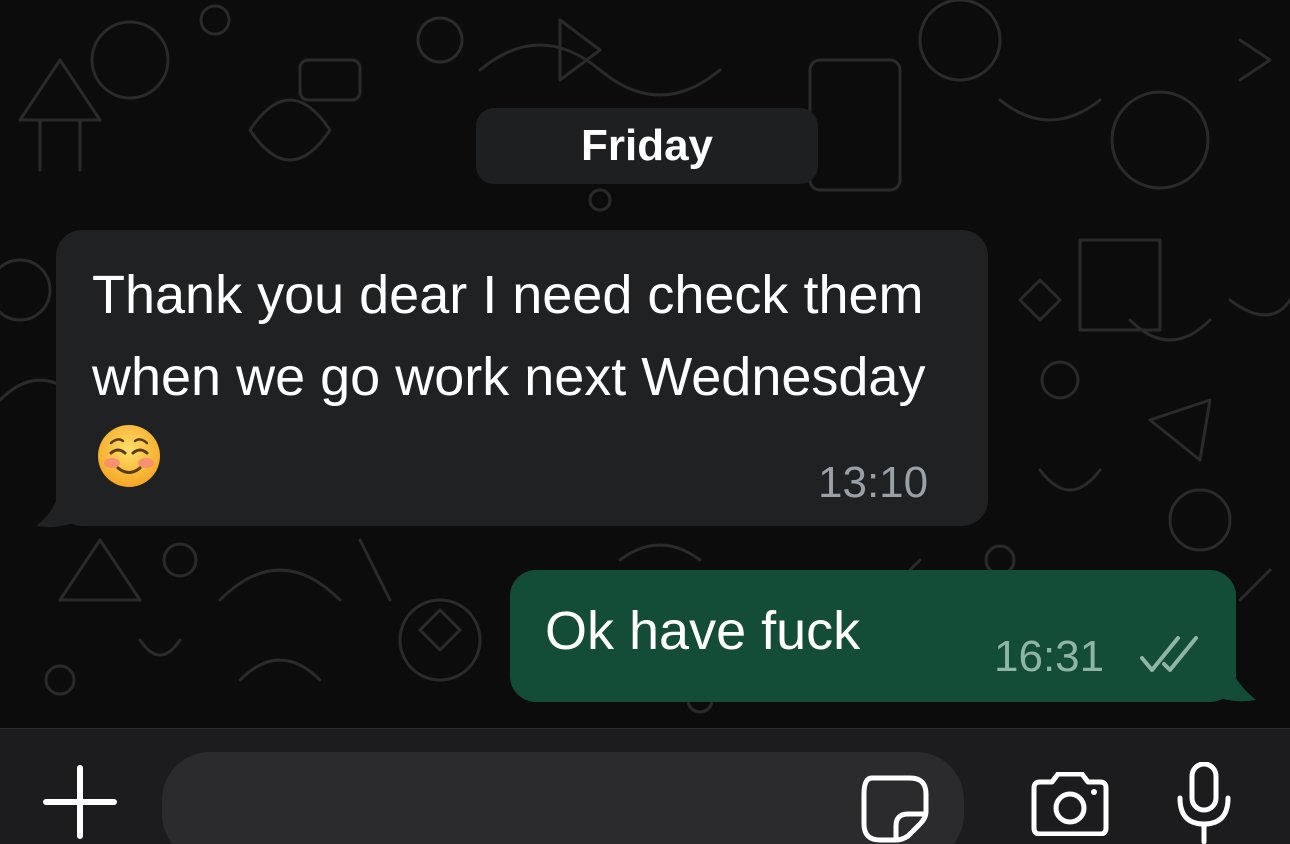 The width and height of the screenshot is (1290, 844). Describe the element at coordinates (80, 802) in the screenshot. I see `plus-icon` at that location.